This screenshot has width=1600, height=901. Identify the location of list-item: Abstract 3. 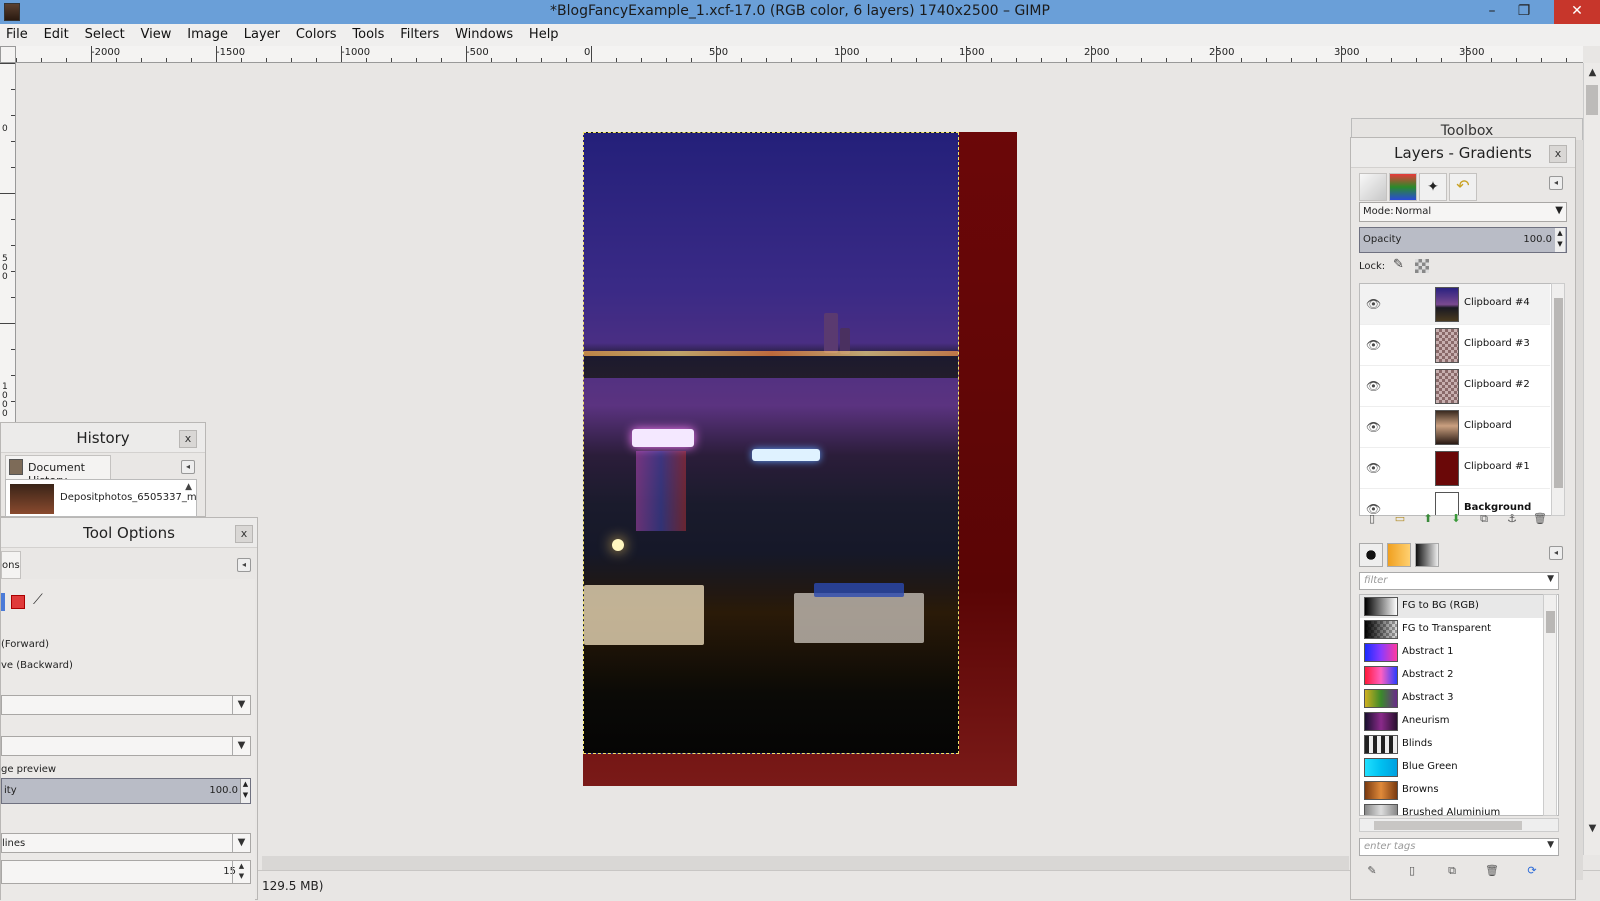
(1452, 698).